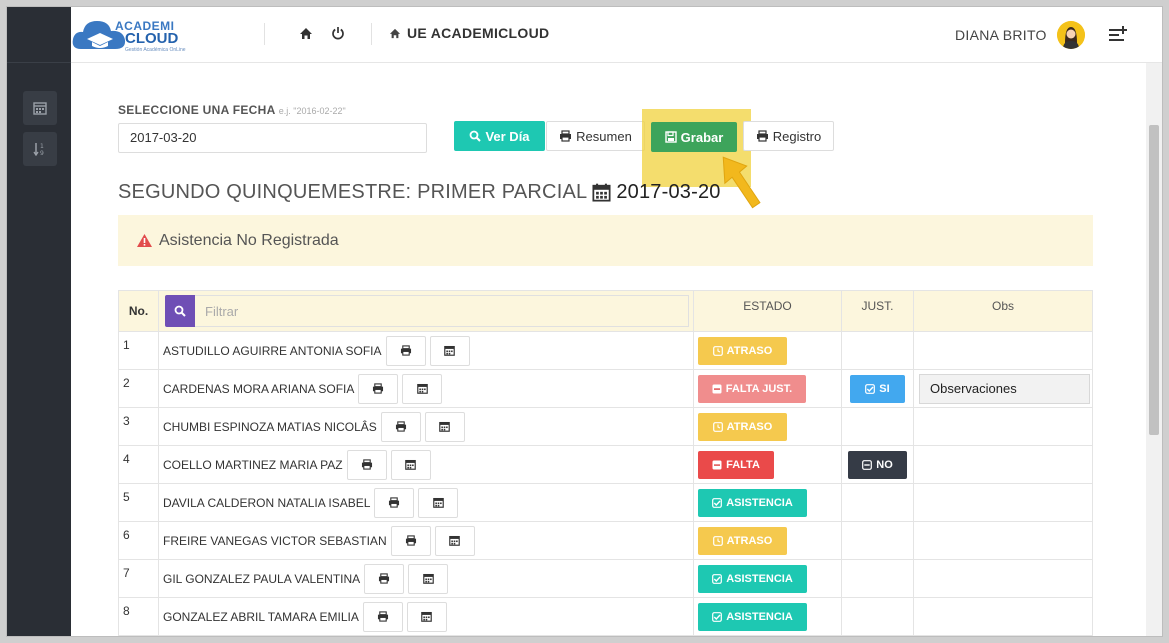 This screenshot has width=1169, height=643. What do you see at coordinates (877, 388) in the screenshot?
I see `just-si-button: SI` at bounding box center [877, 388].